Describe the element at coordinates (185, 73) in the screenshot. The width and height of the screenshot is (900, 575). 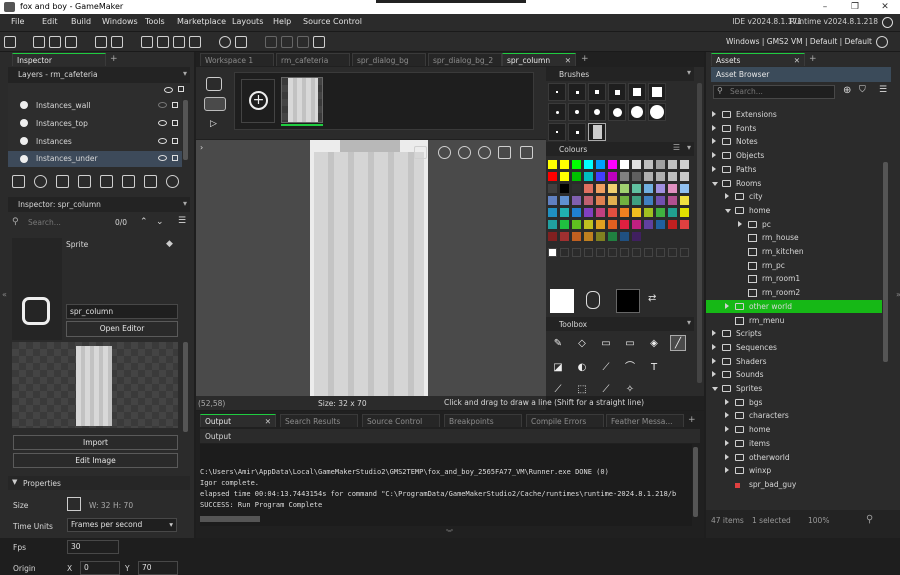
I see `collapse-arrow-icon: ▾` at that location.